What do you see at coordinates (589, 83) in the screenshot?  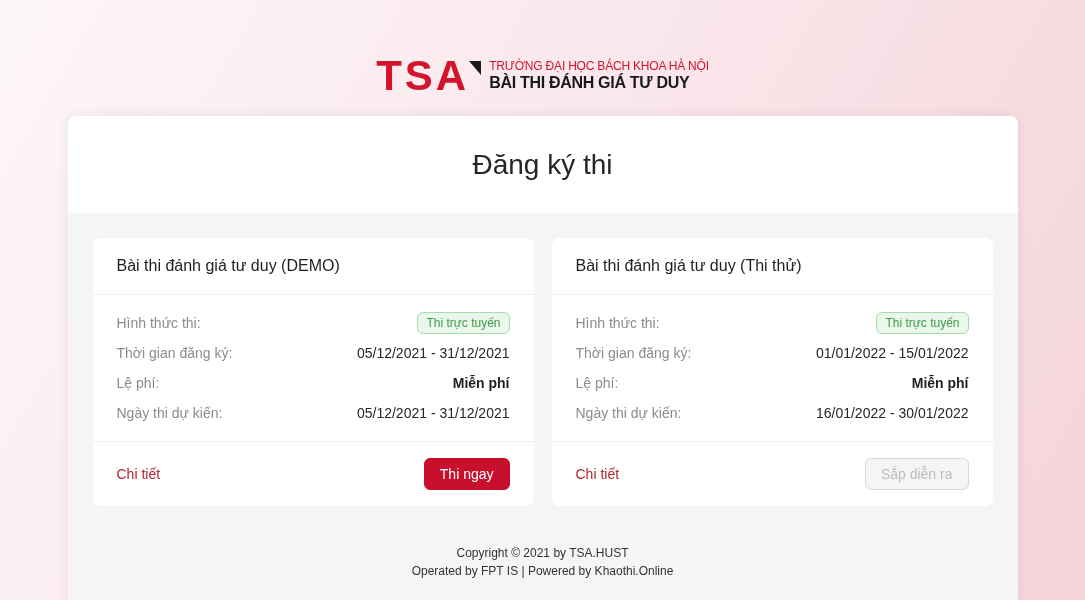 I see `exam-name: BÀI THI ĐÁNH GIÁ TƯ DUY` at bounding box center [589, 83].